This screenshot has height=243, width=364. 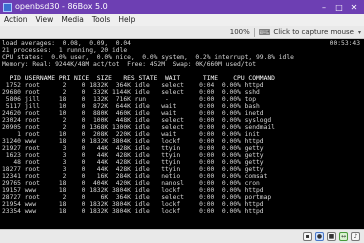 I want to click on app-icon, so click(x=7, y=7).